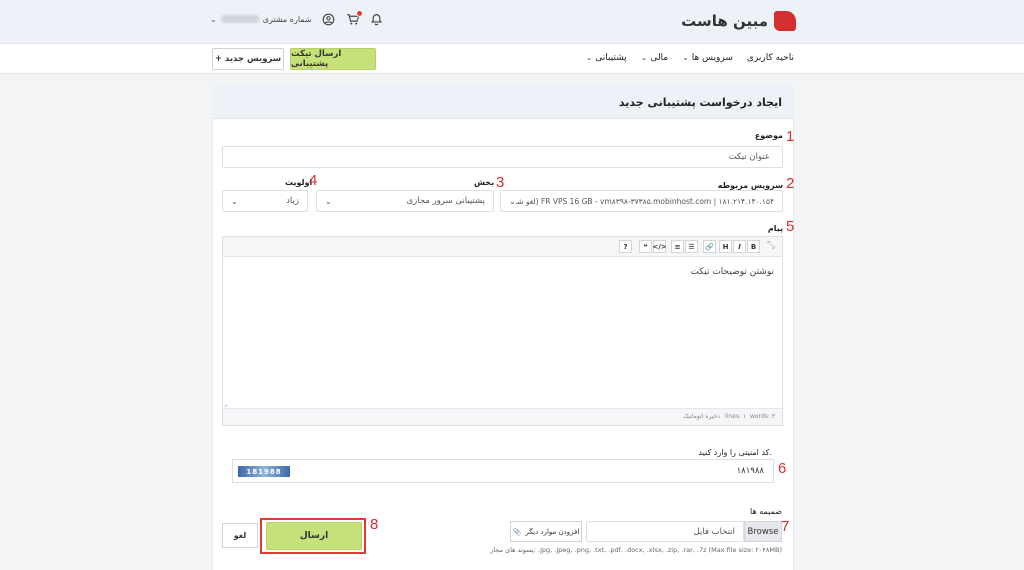 Image resolution: width=1024 pixels, height=570 pixels. Describe the element at coordinates (405, 201) in the screenshot. I see `department-select: ⌄ پشتیبانی سرور مجازی` at that location.